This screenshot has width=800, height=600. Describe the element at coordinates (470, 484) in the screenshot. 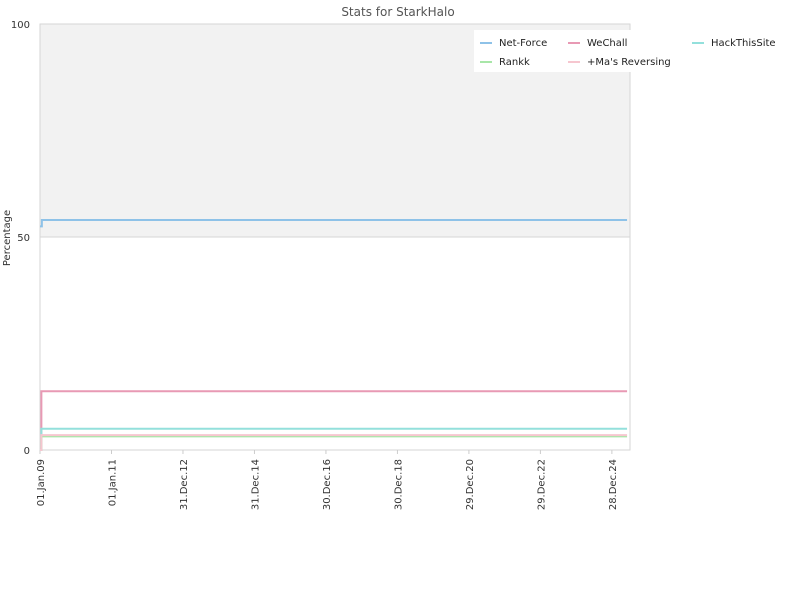

I see `x-tick-label: 29.Dec.20` at that location.